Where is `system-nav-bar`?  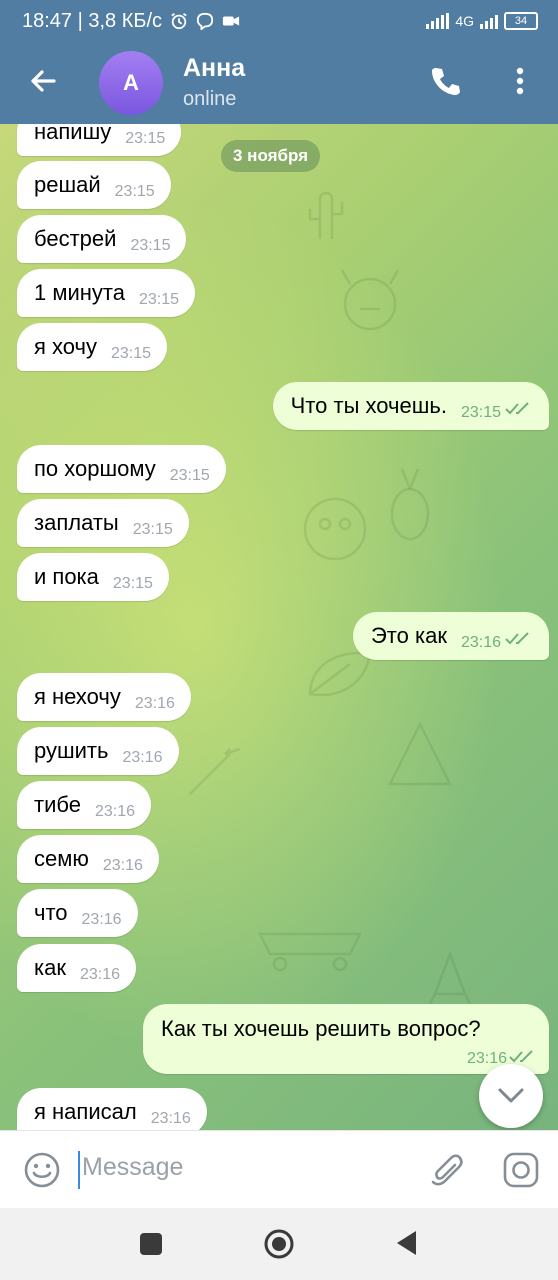
system-nav-bar is located at coordinates (279, 1244).